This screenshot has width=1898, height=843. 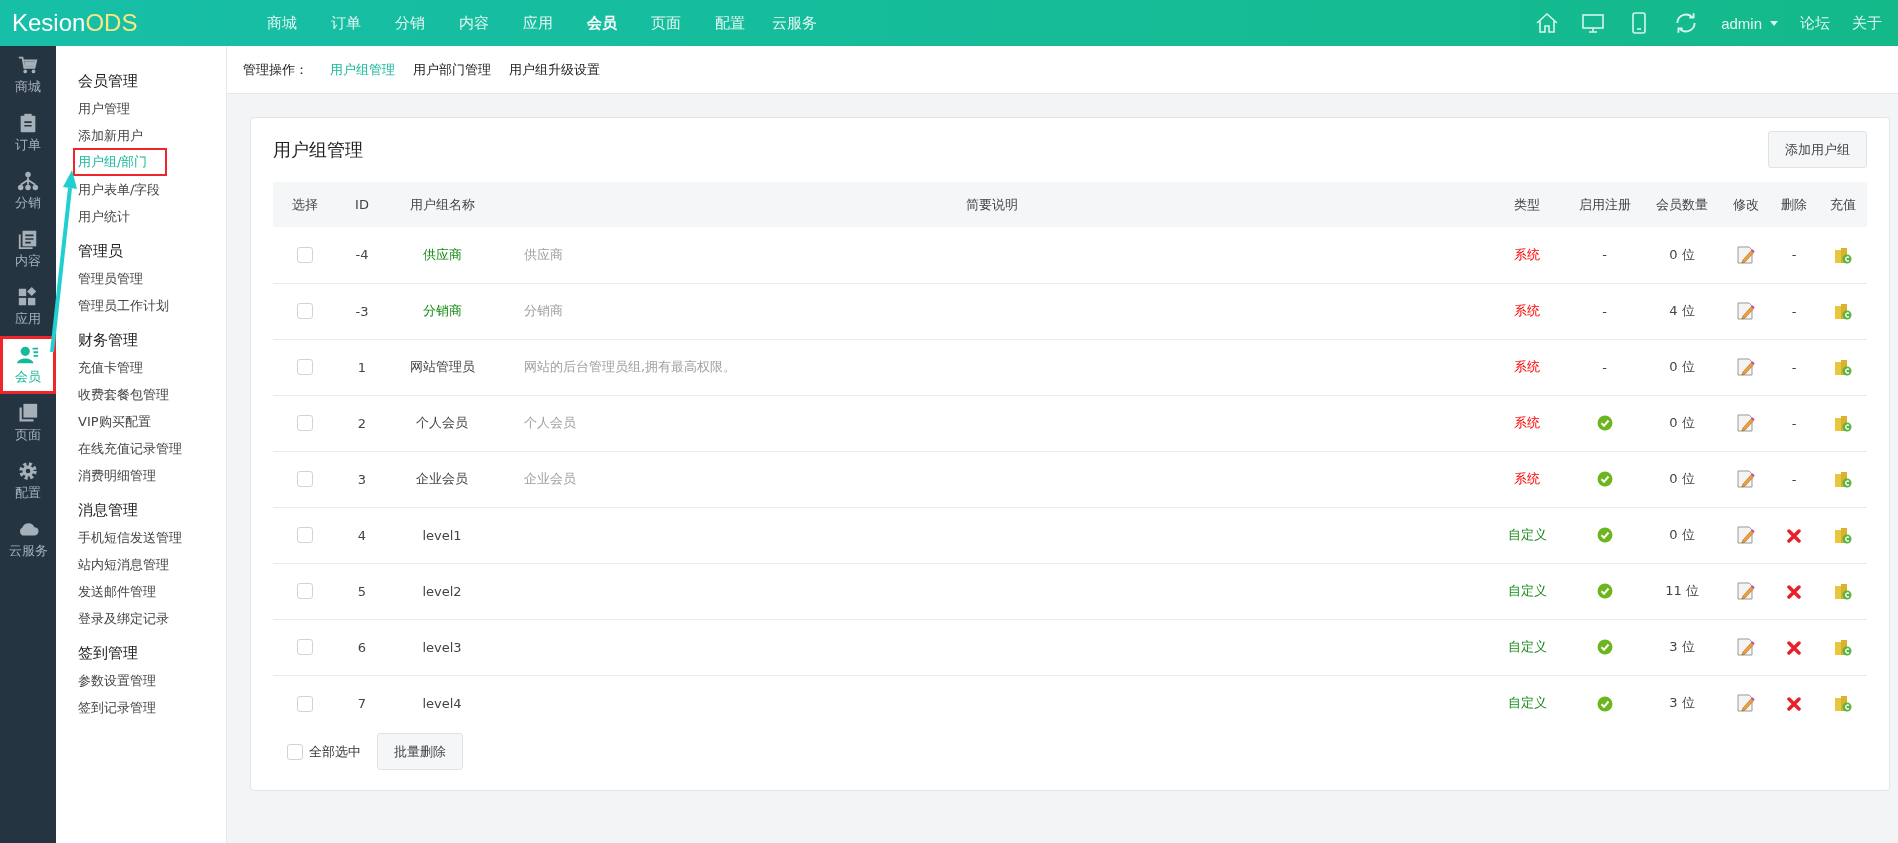 I want to click on menu-item: 用户表单/字段, so click(x=119, y=189).